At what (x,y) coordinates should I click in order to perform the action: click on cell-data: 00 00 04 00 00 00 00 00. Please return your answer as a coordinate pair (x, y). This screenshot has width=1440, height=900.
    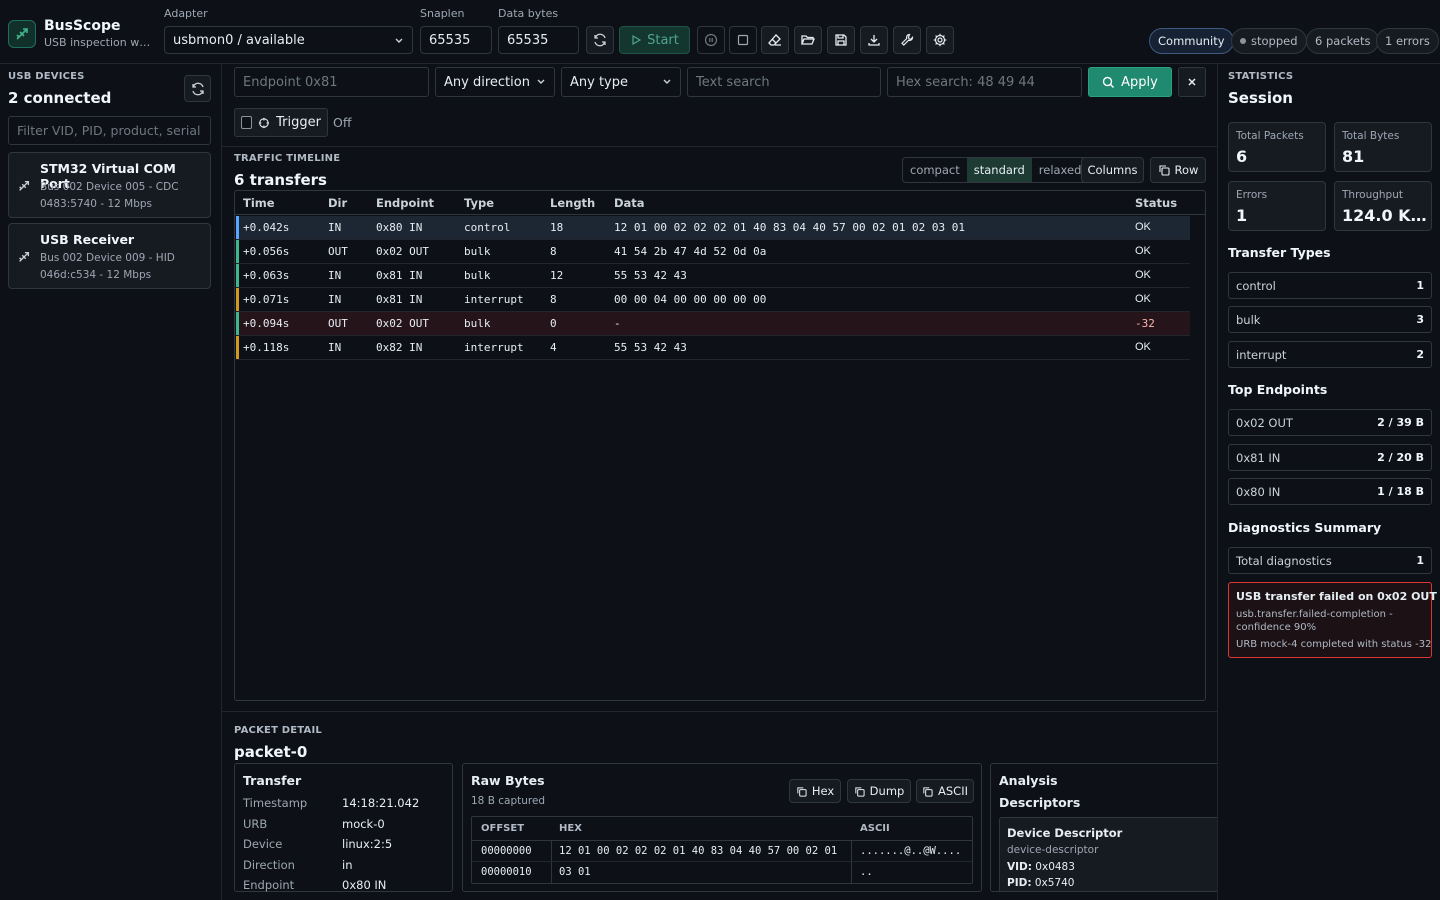
    Looking at the image, I should click on (690, 299).